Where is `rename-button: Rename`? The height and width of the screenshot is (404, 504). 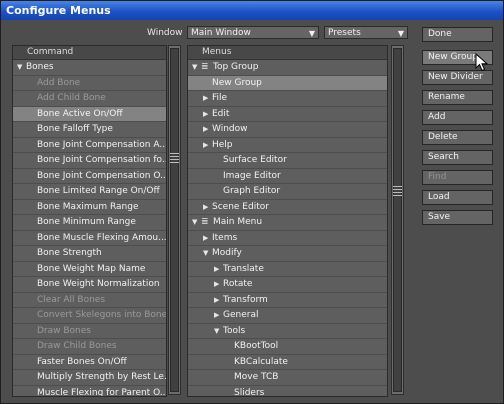 rename-button: Rename is located at coordinates (457, 97).